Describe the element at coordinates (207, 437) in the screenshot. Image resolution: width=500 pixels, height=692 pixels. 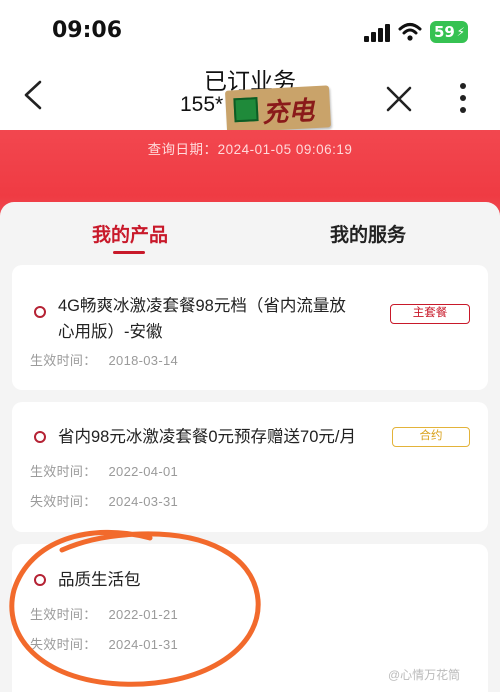
I see `product-title: 省内98元冰激凌套餐0元预存赠送70元/月` at that location.